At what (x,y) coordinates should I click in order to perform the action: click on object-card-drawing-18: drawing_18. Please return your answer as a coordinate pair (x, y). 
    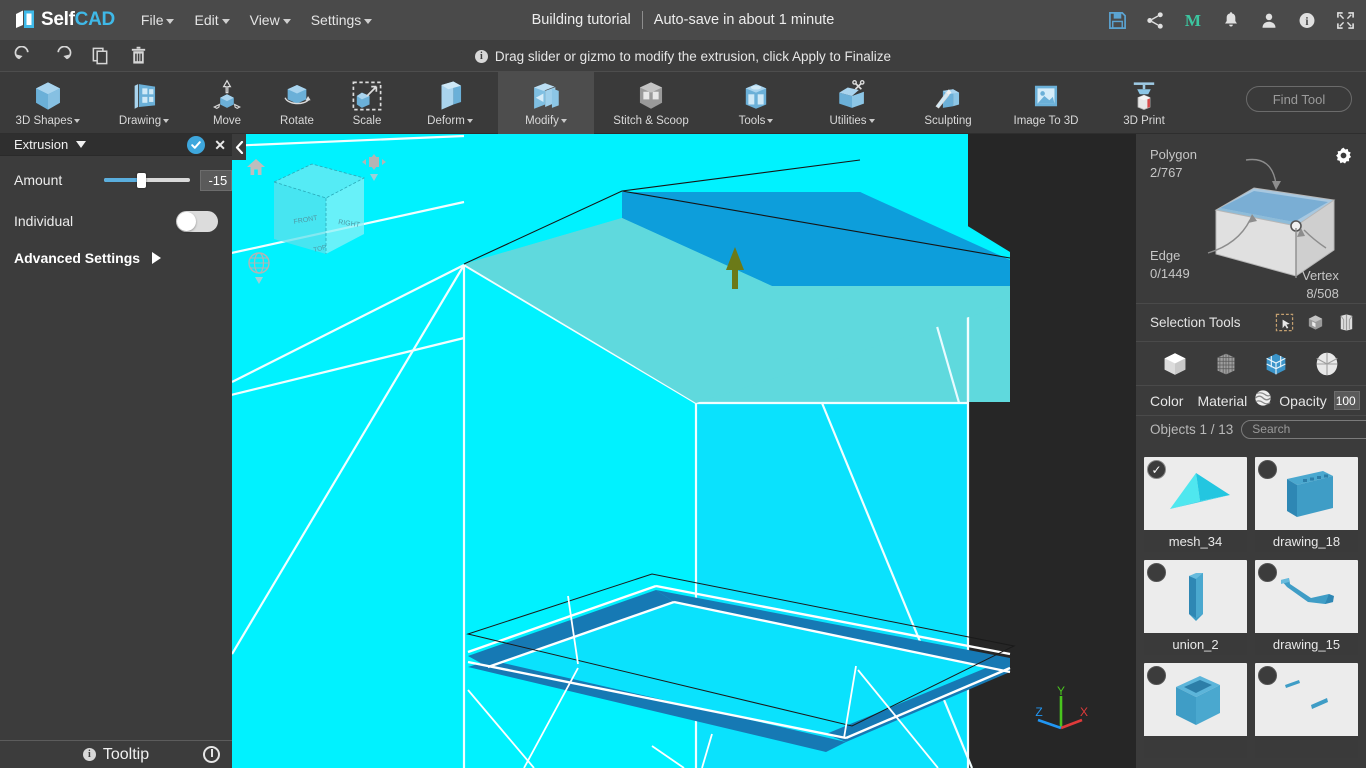
    Looking at the image, I should click on (1306, 504).